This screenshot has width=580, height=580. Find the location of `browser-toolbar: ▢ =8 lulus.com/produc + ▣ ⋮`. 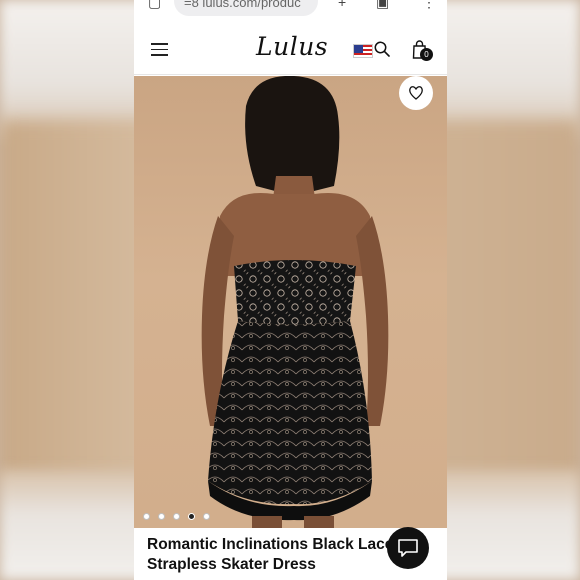

browser-toolbar: ▢ =8 lulus.com/produc + ▣ ⋮ is located at coordinates (290, 12).